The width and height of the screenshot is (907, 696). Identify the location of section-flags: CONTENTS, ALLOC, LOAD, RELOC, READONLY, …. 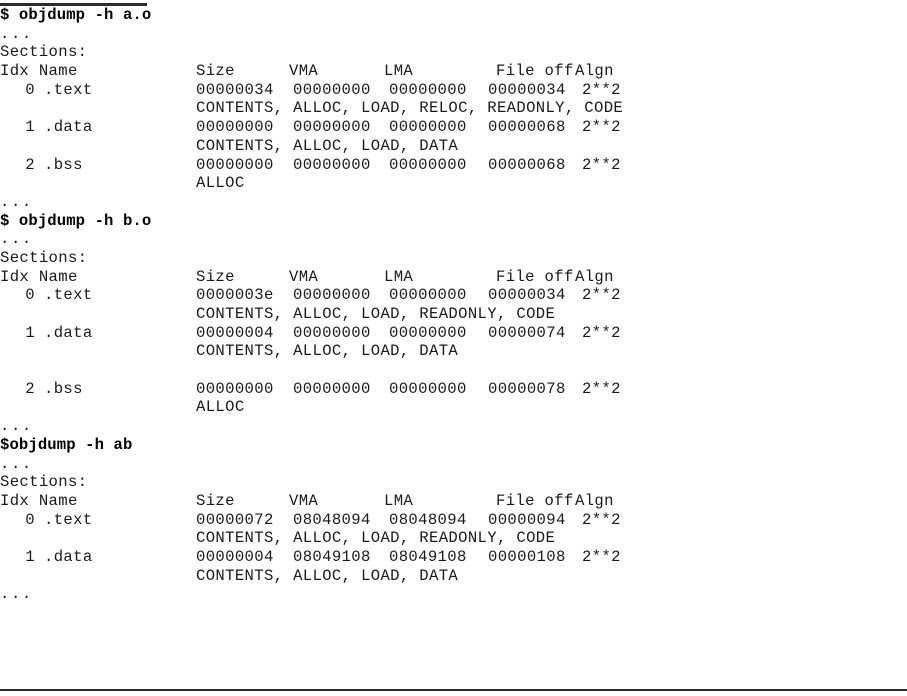
(410, 108).